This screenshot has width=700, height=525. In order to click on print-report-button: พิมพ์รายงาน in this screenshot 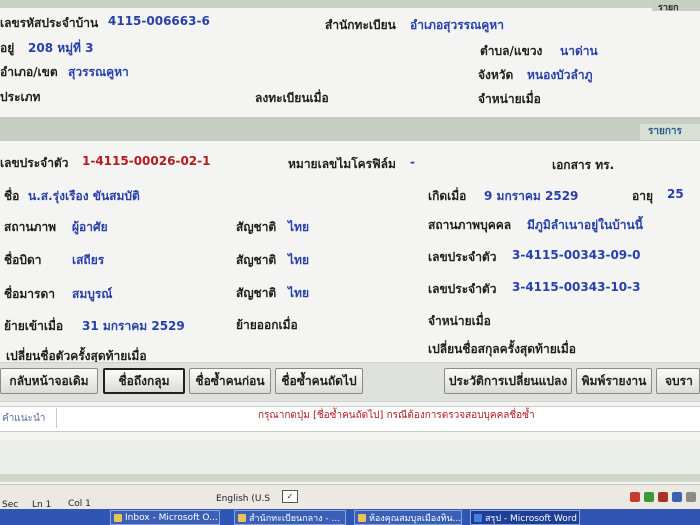, I will do `click(614, 381)`.